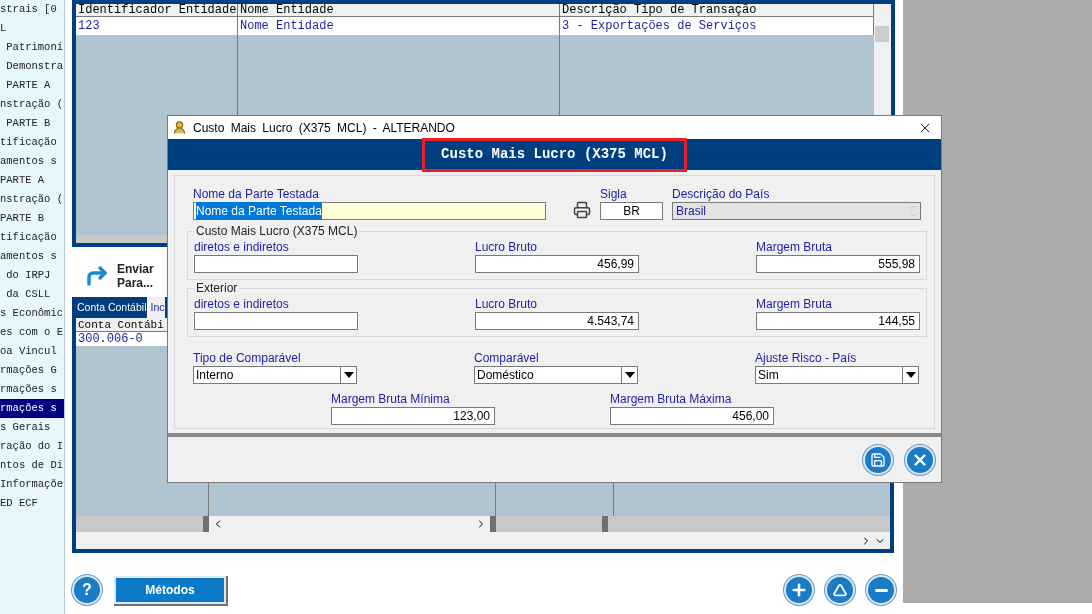 The image size is (1092, 614). What do you see at coordinates (32, 351) in the screenshot?
I see `tree-item: oa Vincul` at bounding box center [32, 351].